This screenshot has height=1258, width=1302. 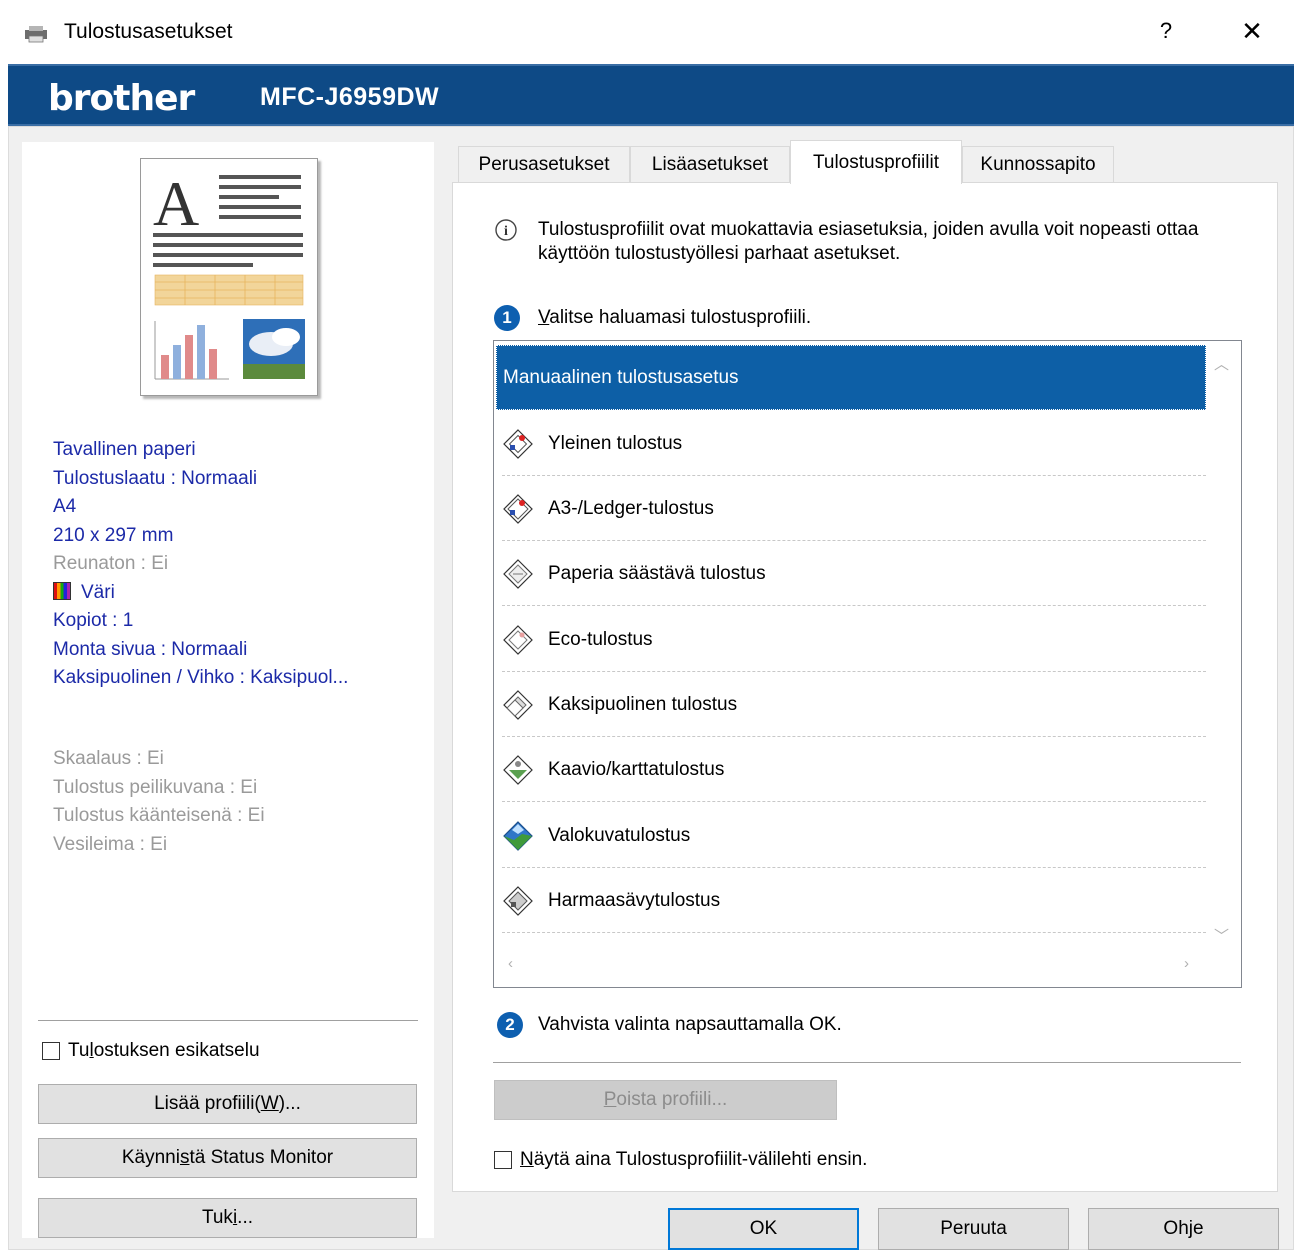 I want to click on always-show-profiles-checkbox, so click(x=503, y=1160).